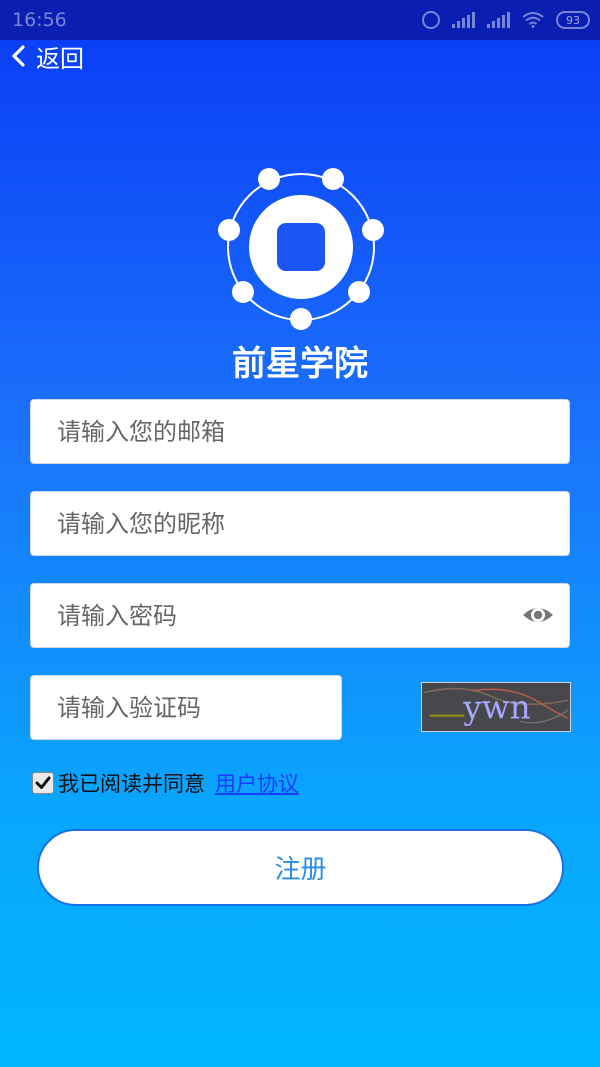 The width and height of the screenshot is (600, 1067). What do you see at coordinates (431, 20) in the screenshot?
I see `alarm-icon` at bounding box center [431, 20].